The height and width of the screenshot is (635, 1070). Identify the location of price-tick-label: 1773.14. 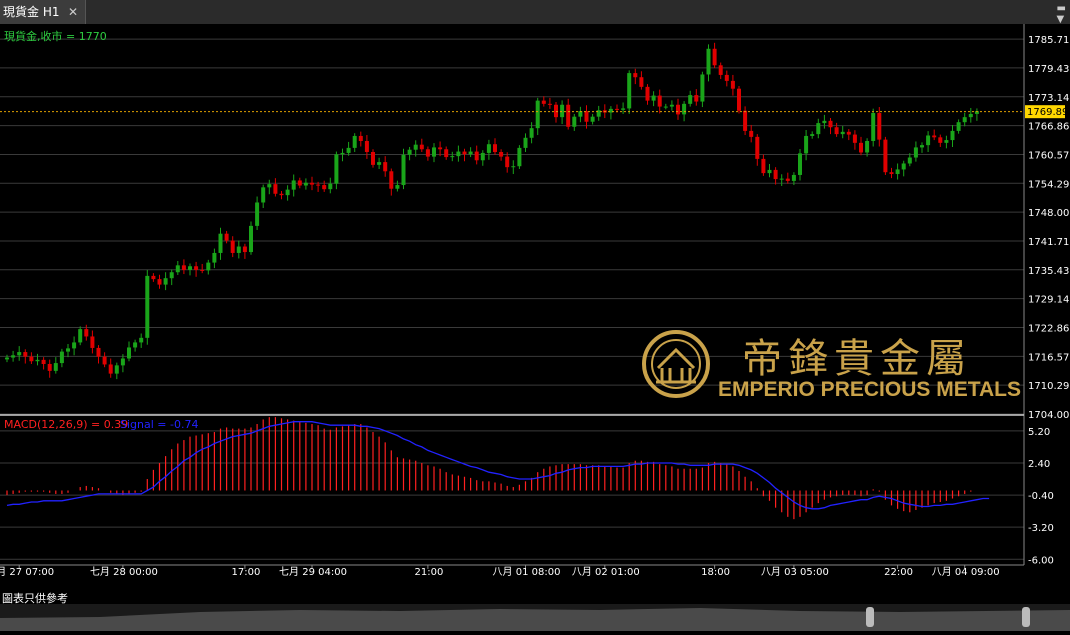
(1048, 98).